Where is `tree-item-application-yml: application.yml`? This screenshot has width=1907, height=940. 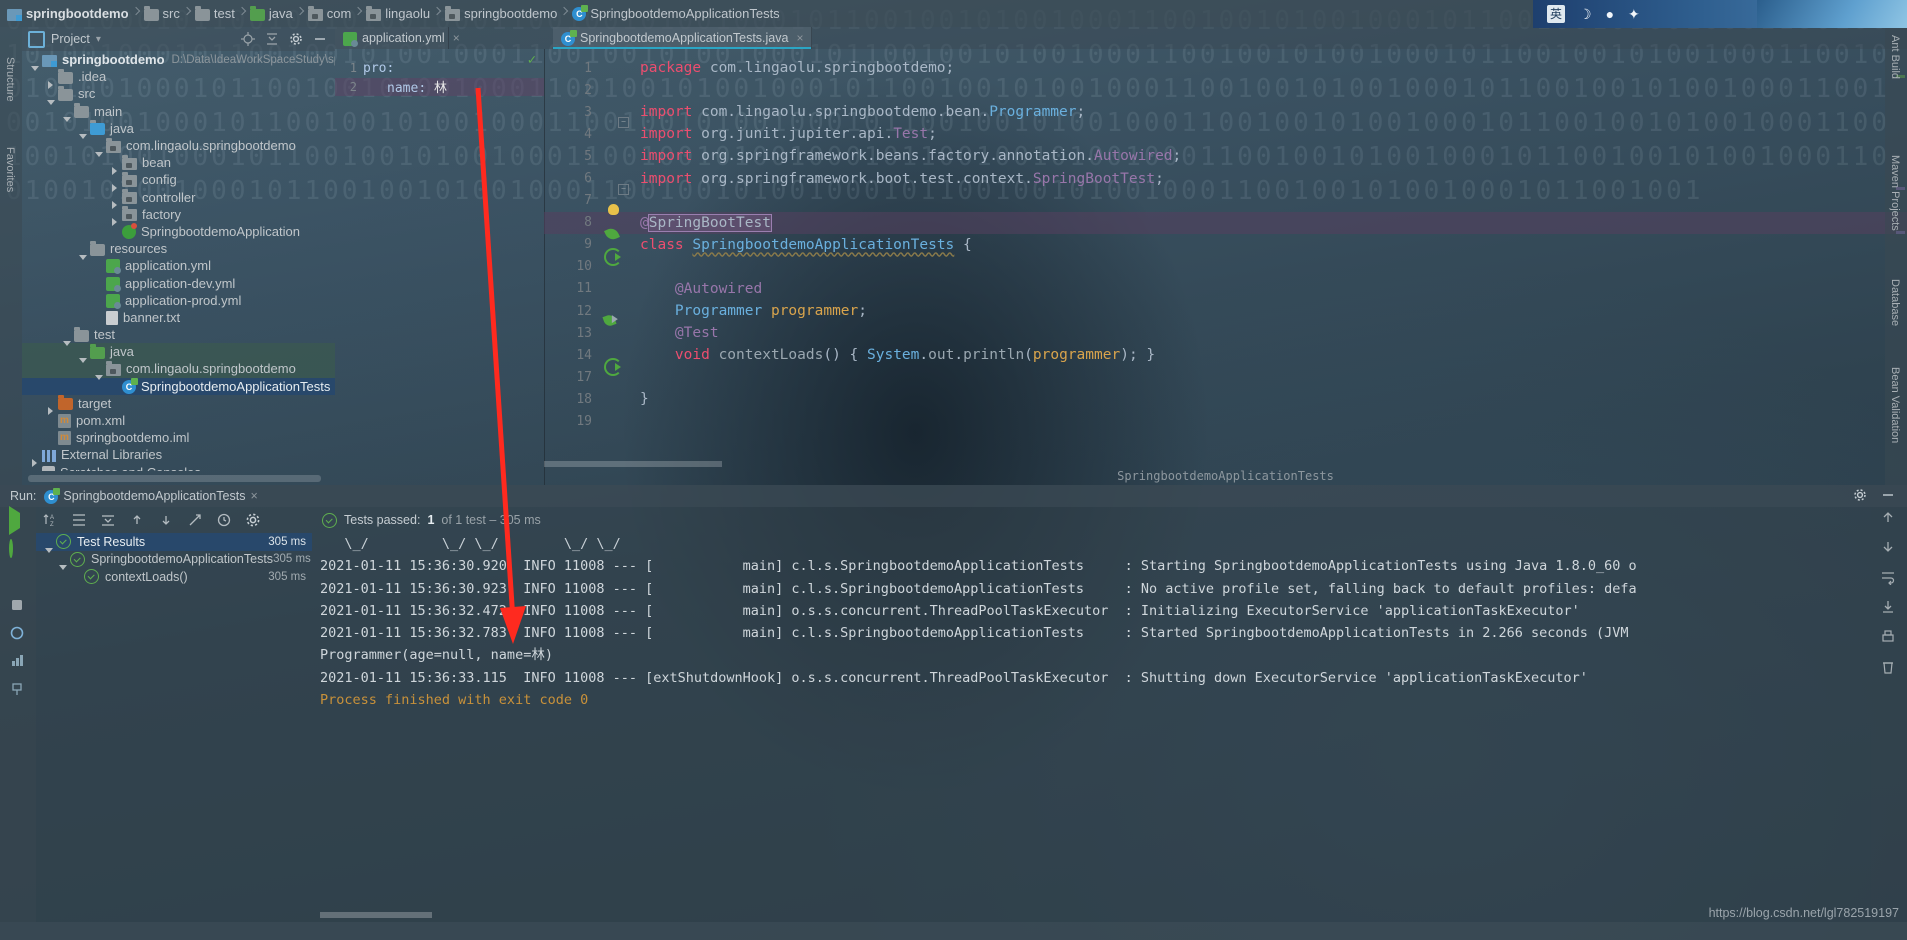
tree-item-application-yml: application.yml is located at coordinates (178, 266).